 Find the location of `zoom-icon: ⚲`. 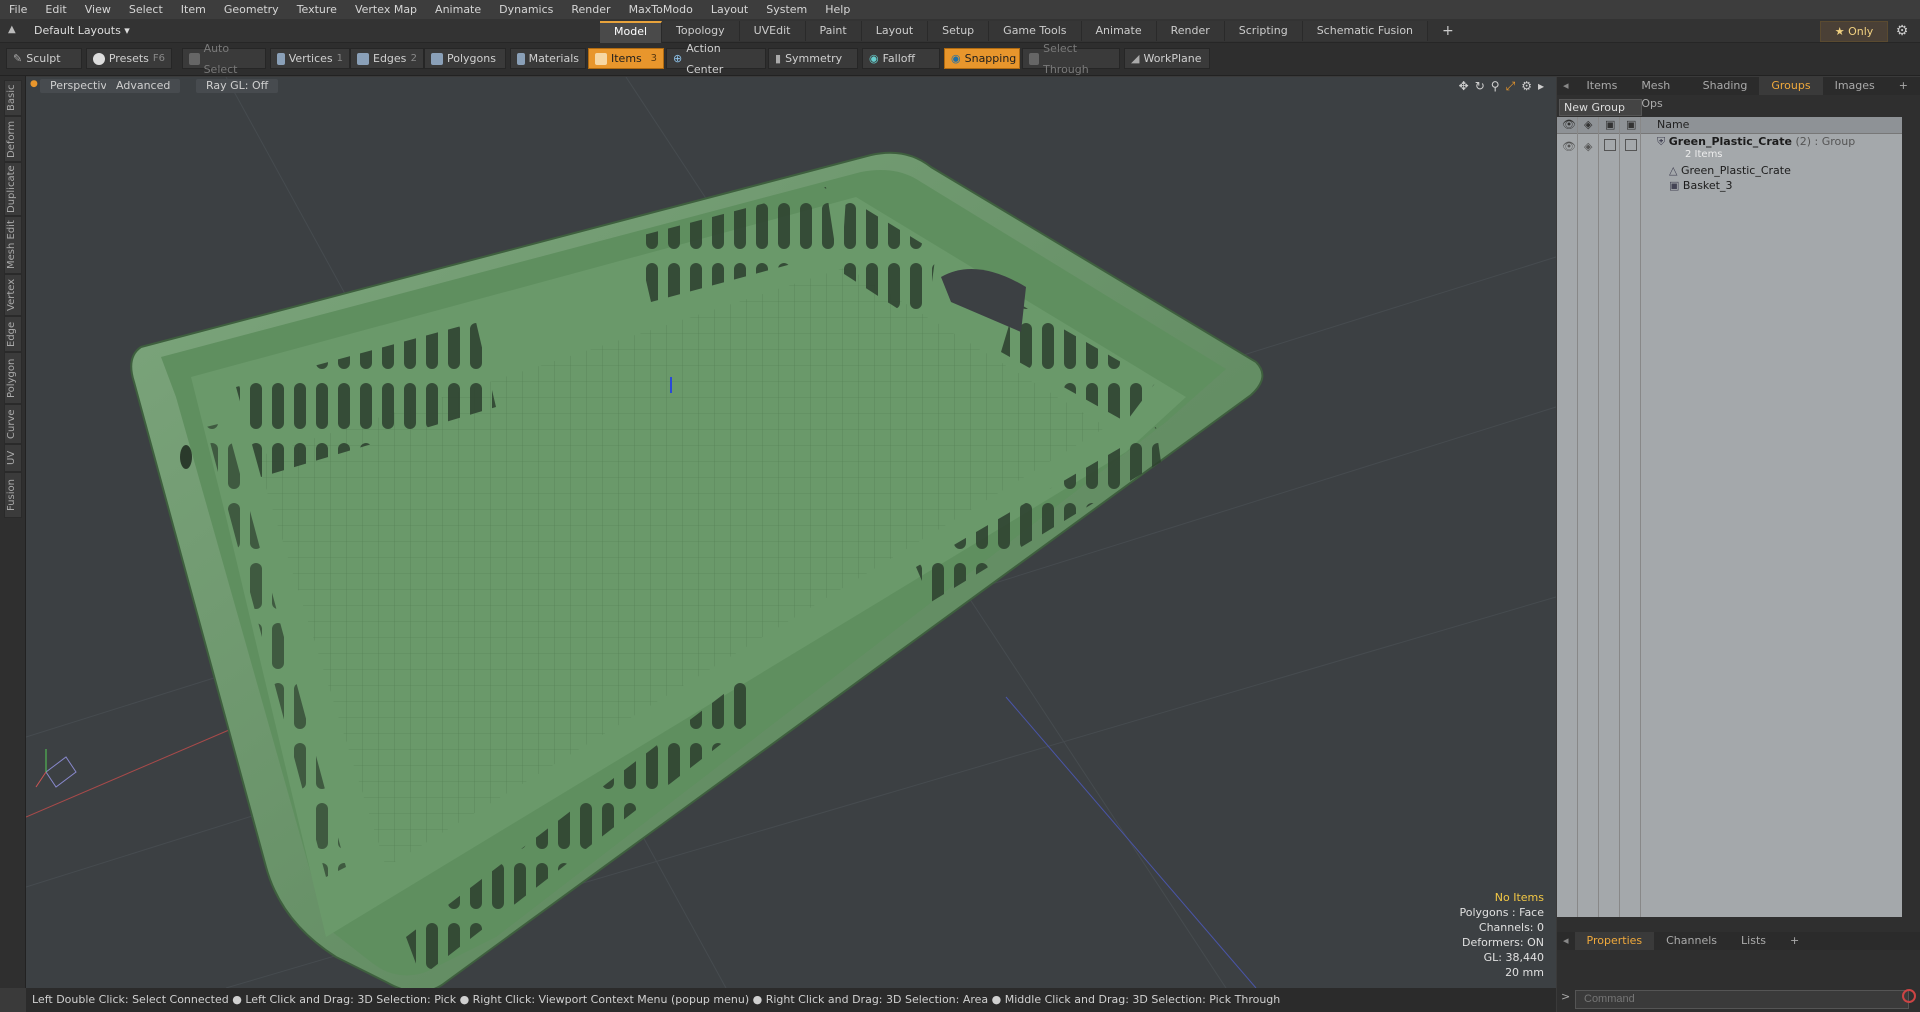

zoom-icon: ⚲ is located at coordinates (1495, 86).